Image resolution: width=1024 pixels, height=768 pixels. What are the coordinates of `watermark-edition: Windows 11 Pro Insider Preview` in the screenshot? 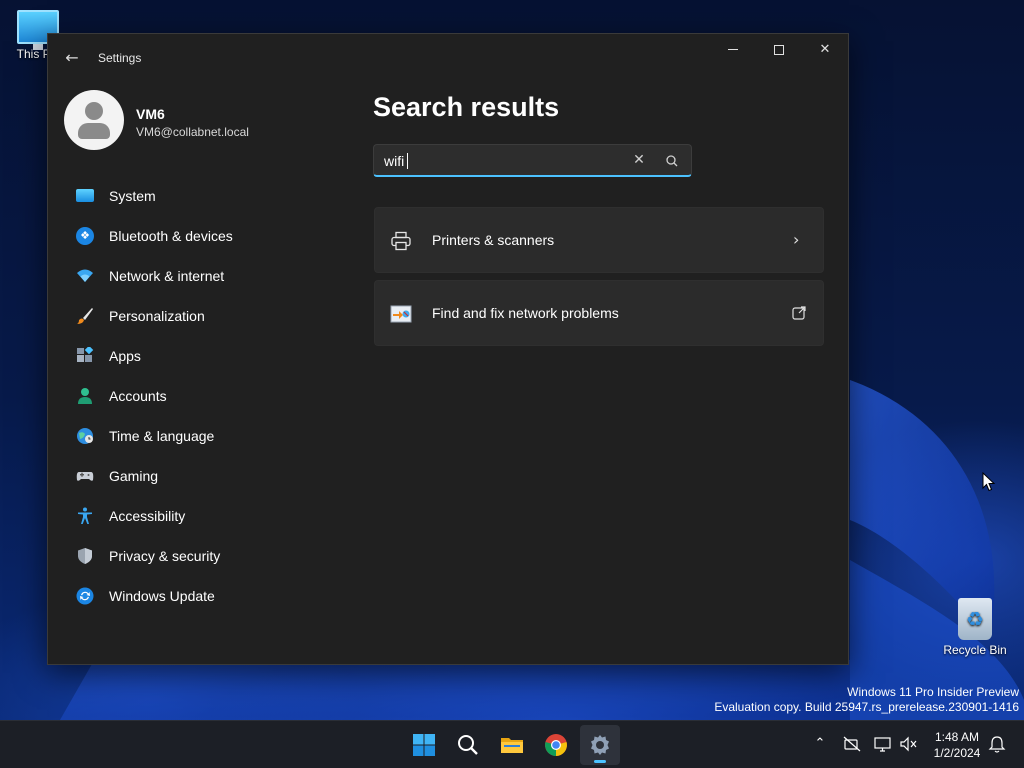 It's located at (933, 692).